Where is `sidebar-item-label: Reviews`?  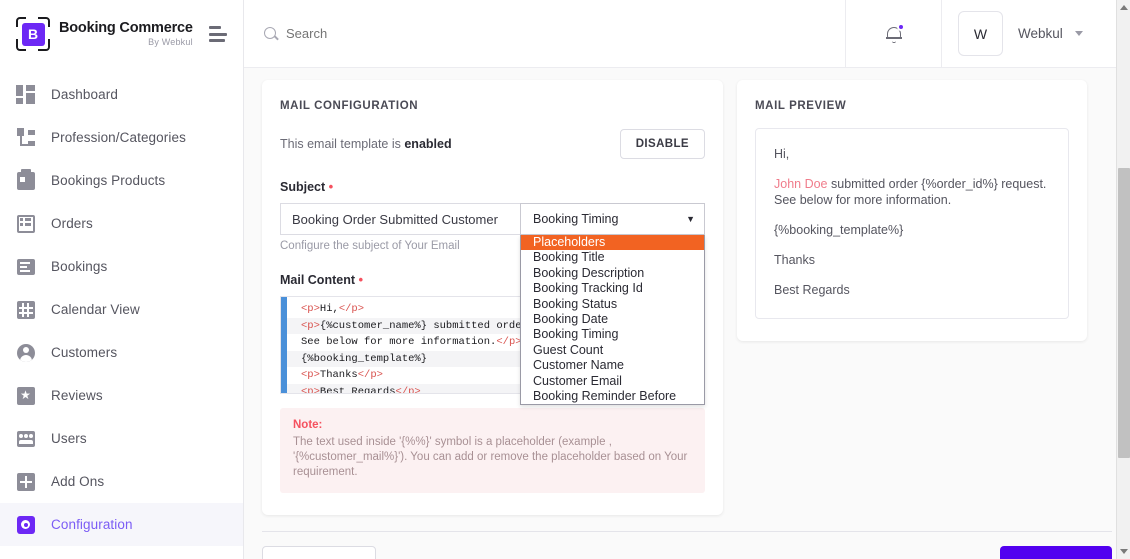
sidebar-item-label: Reviews is located at coordinates (77, 395).